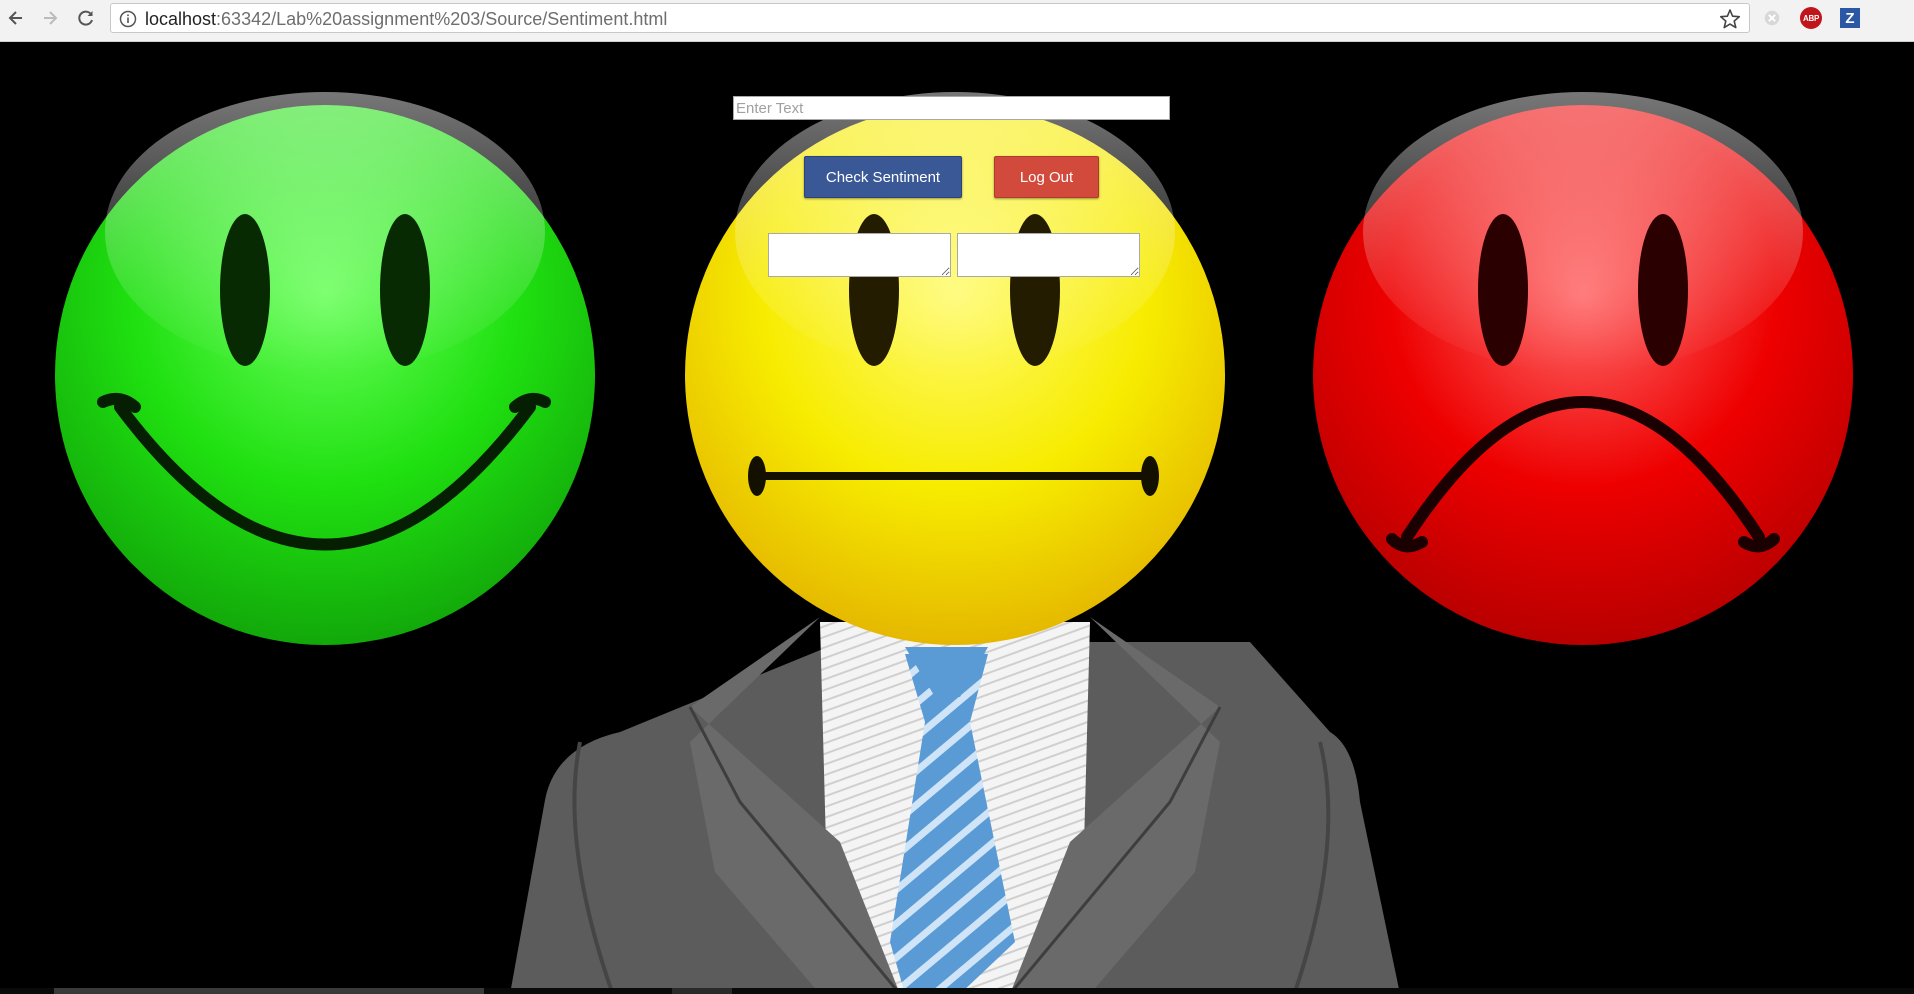 This screenshot has height=994, width=1914. What do you see at coordinates (181, 19) in the screenshot?
I see `url-host: localhost` at bounding box center [181, 19].